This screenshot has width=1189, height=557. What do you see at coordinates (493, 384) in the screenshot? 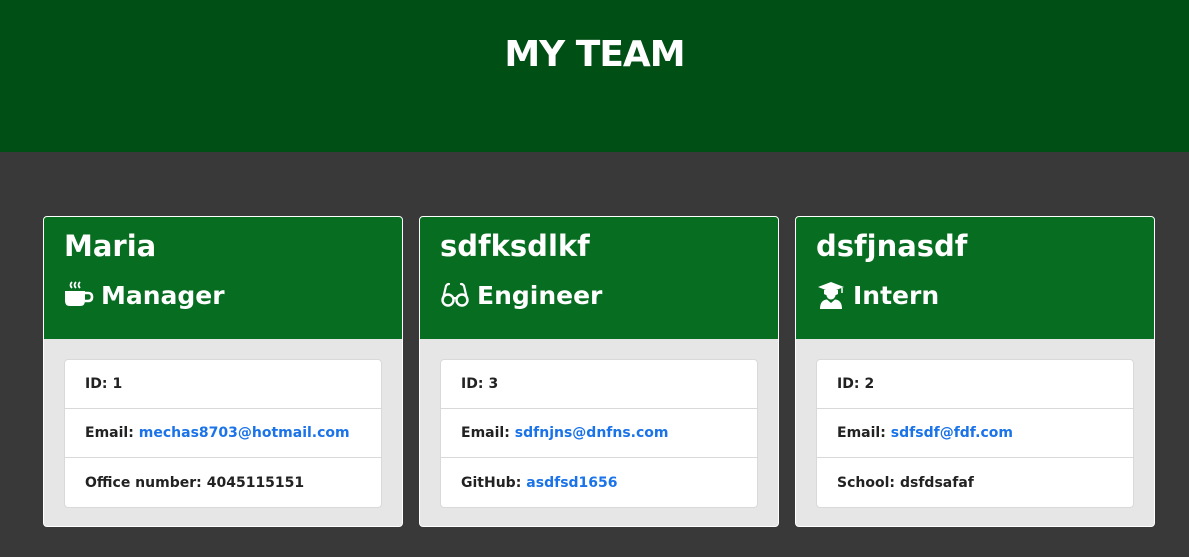
I see `id-value: 3` at bounding box center [493, 384].